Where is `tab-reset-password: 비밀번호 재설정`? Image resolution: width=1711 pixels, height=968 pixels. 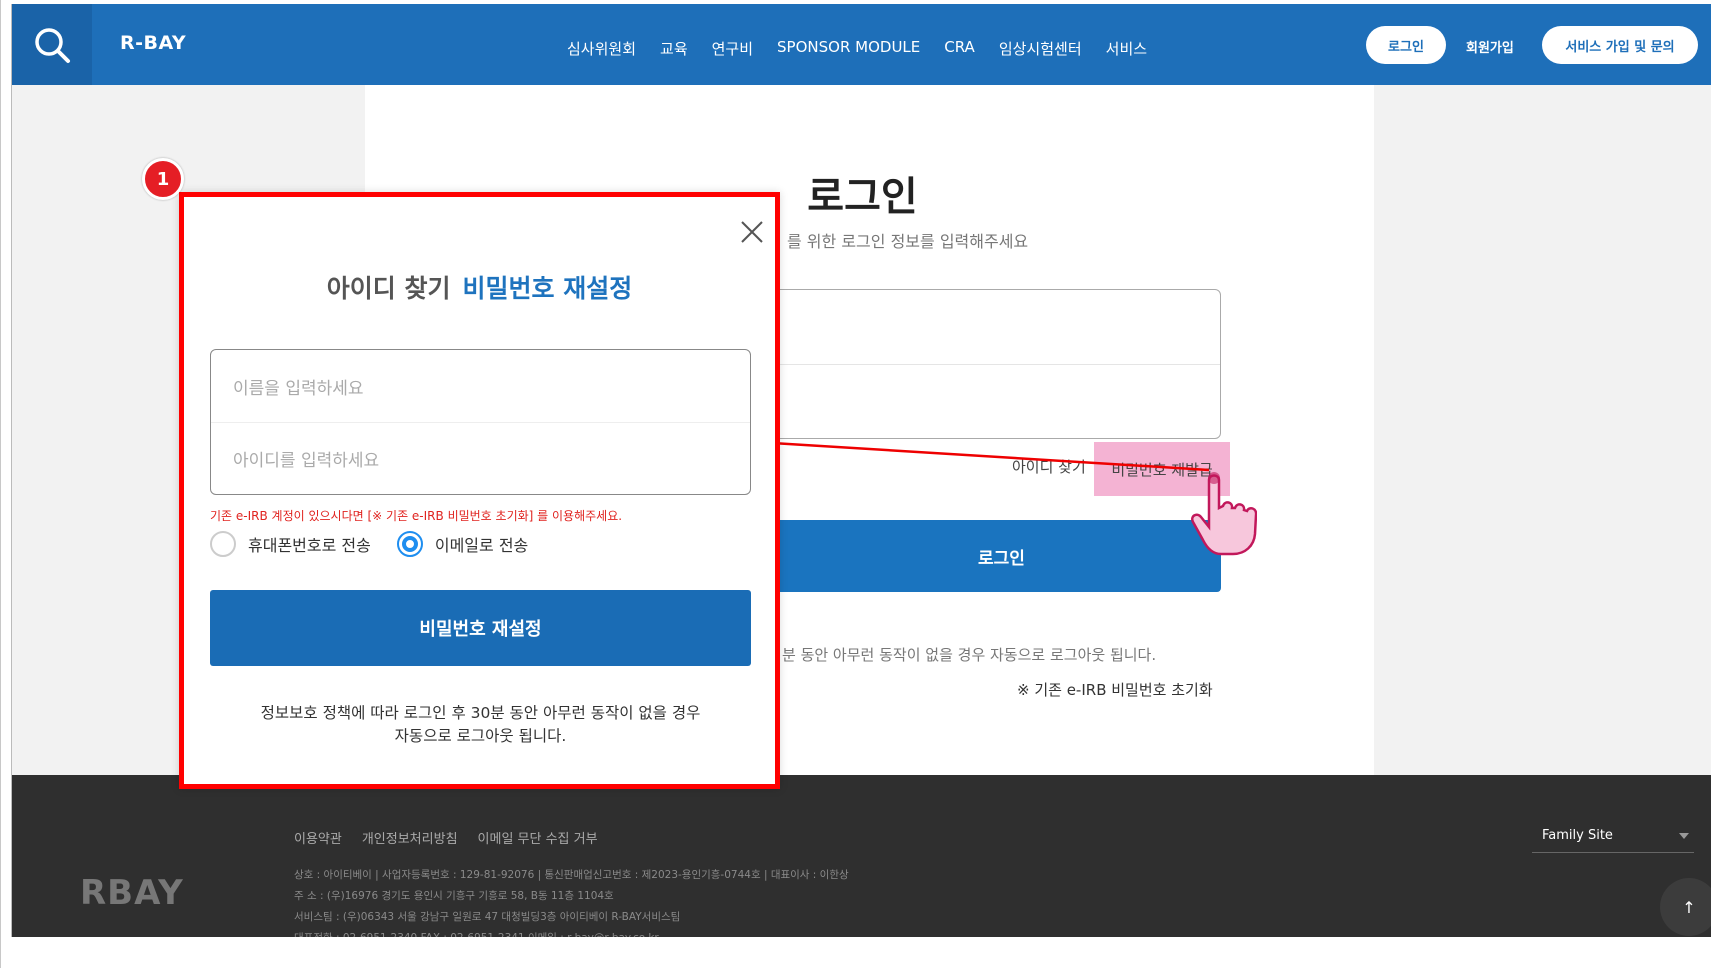
tab-reset-password: 비밀번호 재설정 is located at coordinates (548, 288).